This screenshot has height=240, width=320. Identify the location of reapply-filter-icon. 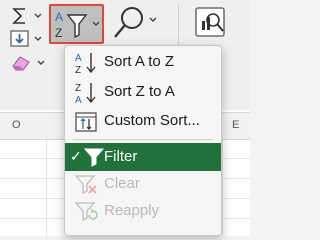
(86, 212).